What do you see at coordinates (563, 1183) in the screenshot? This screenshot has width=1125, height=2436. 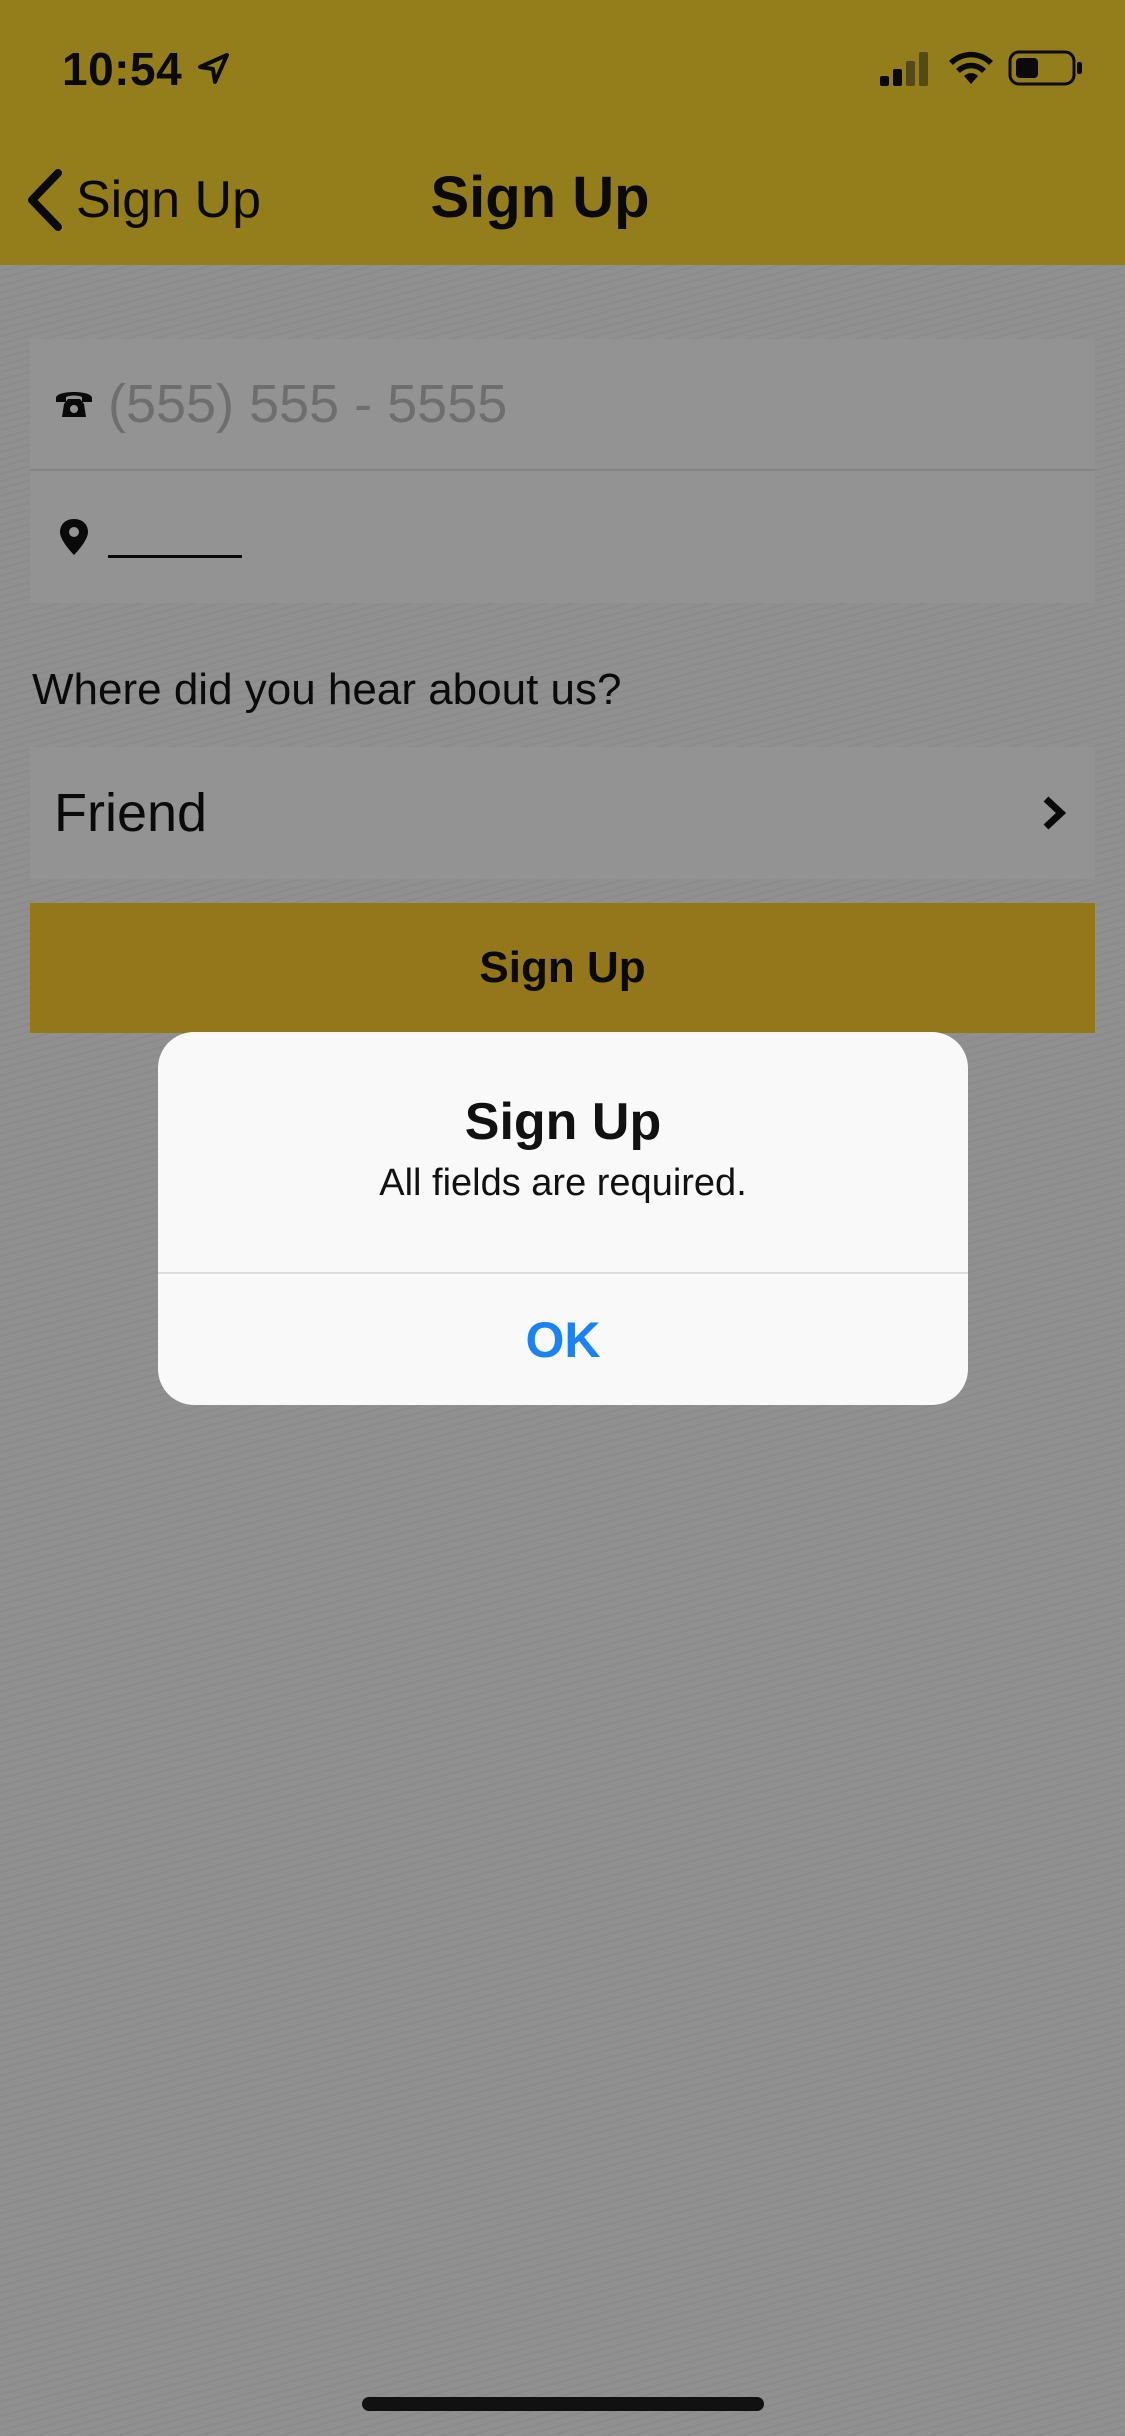 I see `alert-message: All fields are required.` at bounding box center [563, 1183].